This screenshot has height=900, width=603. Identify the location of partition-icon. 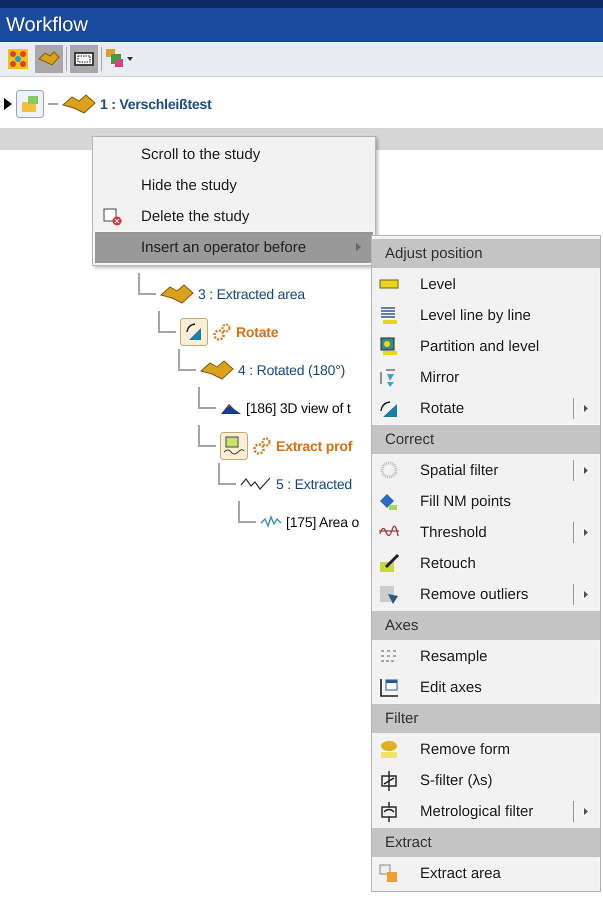
(389, 347).